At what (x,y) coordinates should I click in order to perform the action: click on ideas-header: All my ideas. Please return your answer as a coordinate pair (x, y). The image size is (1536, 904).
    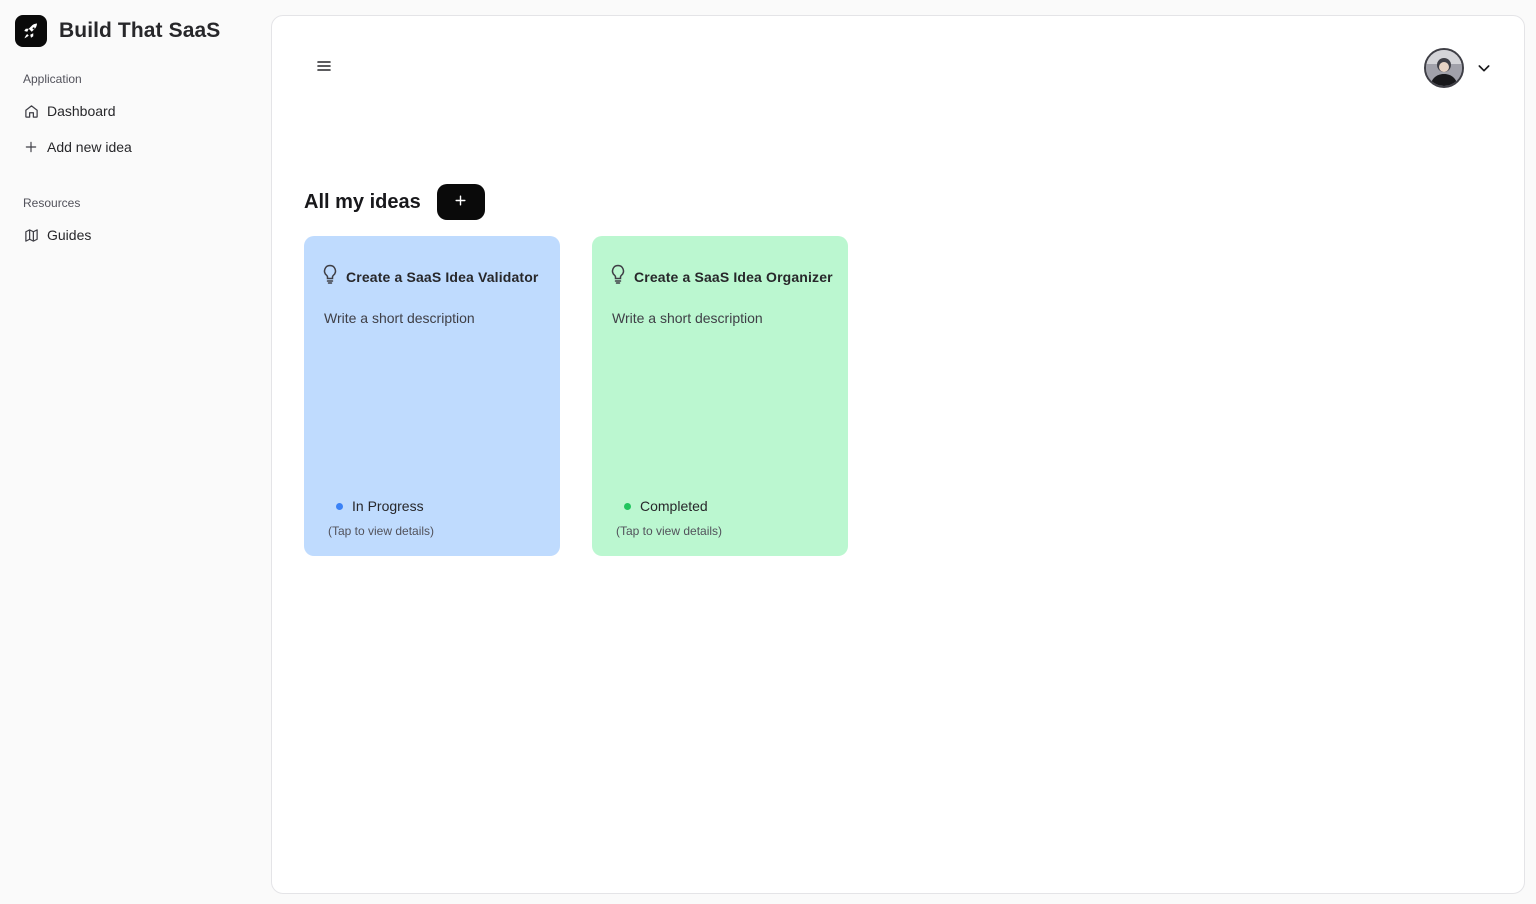
    Looking at the image, I should click on (394, 202).